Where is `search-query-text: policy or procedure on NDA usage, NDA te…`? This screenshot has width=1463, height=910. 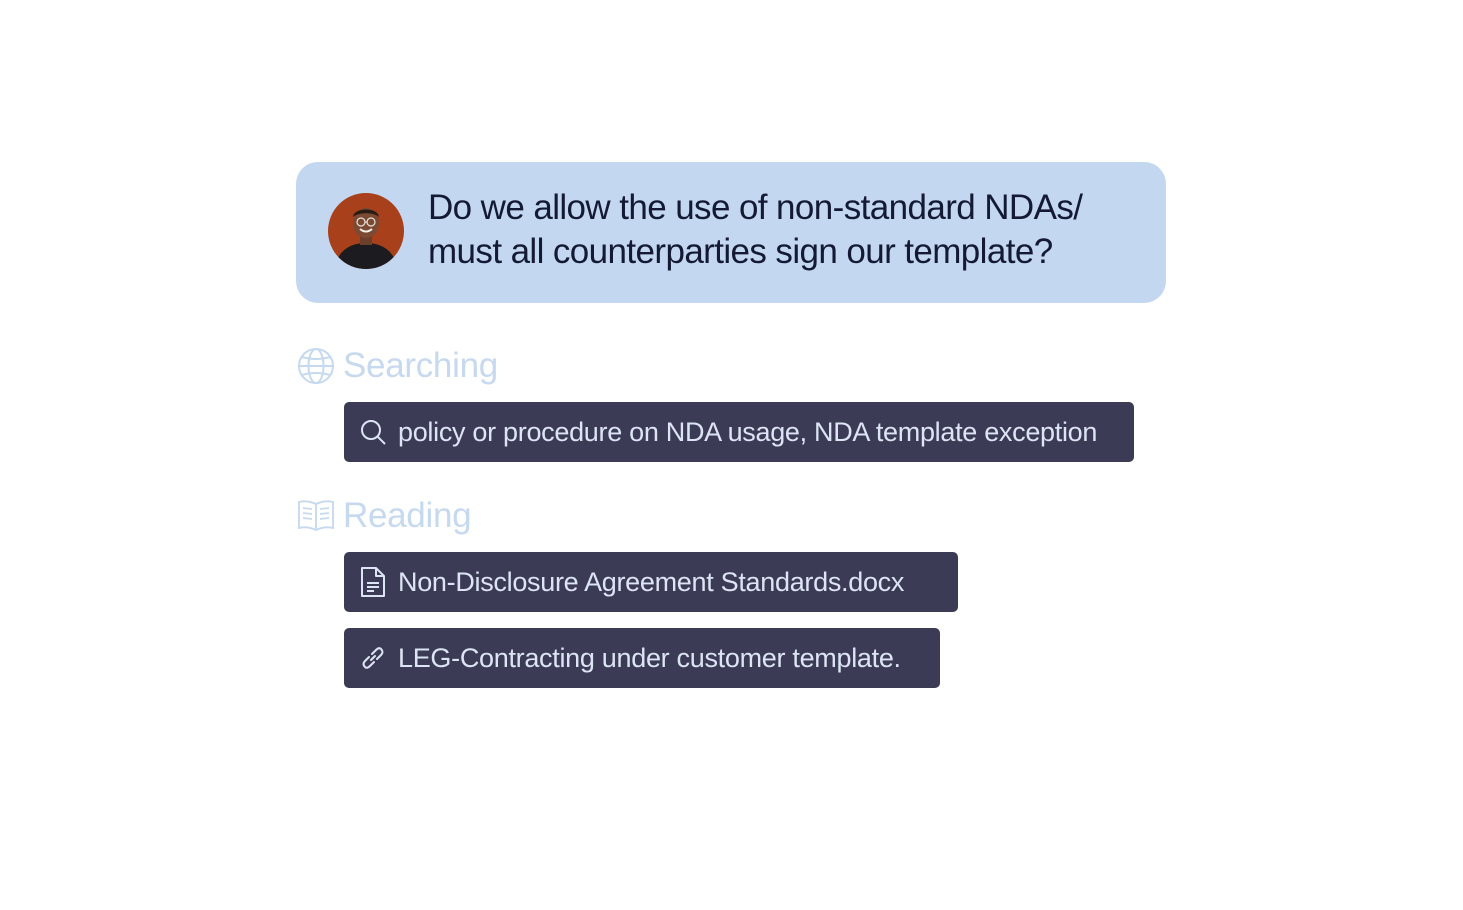 search-query-text: policy or procedure on NDA usage, NDA te… is located at coordinates (748, 431).